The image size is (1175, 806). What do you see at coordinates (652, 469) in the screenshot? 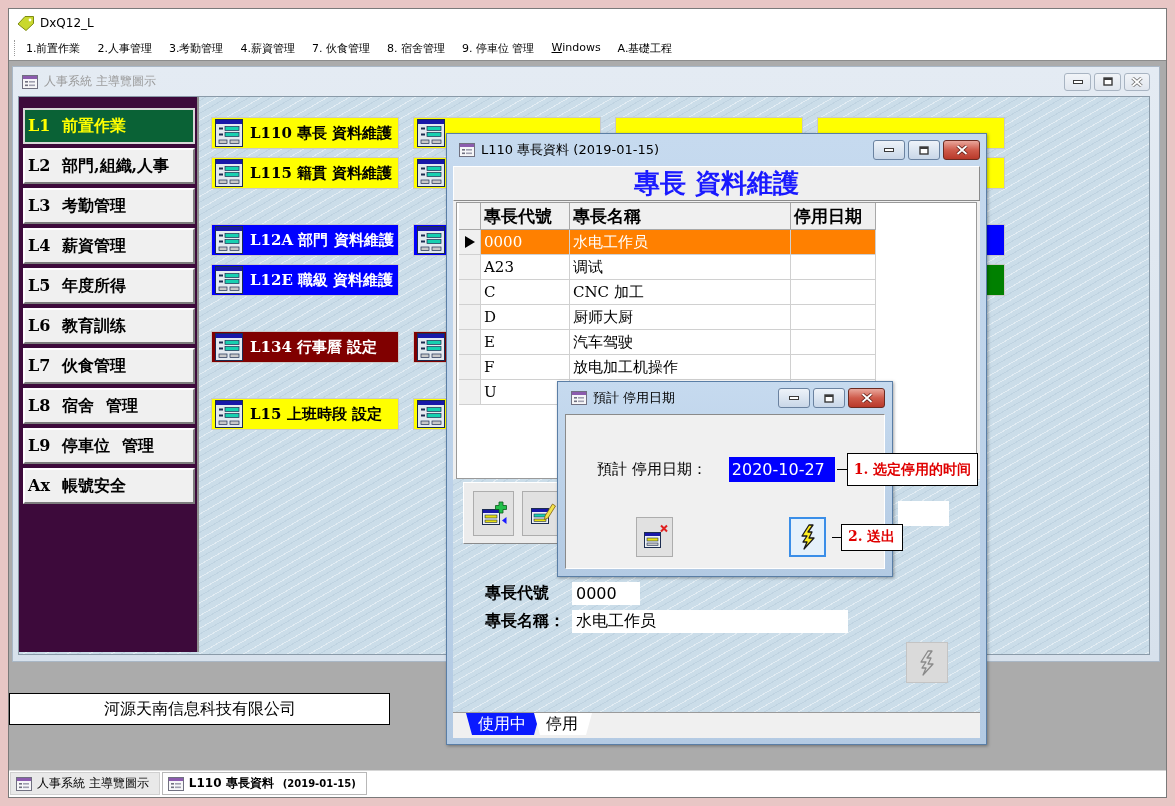
I see `field-label: 預計 停用日期：` at bounding box center [652, 469].